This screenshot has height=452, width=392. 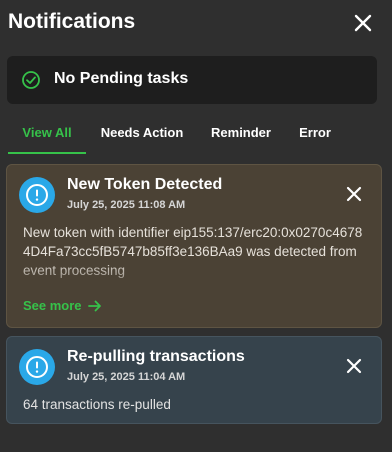 What do you see at coordinates (315, 136) in the screenshot?
I see `tab-error: Error` at bounding box center [315, 136].